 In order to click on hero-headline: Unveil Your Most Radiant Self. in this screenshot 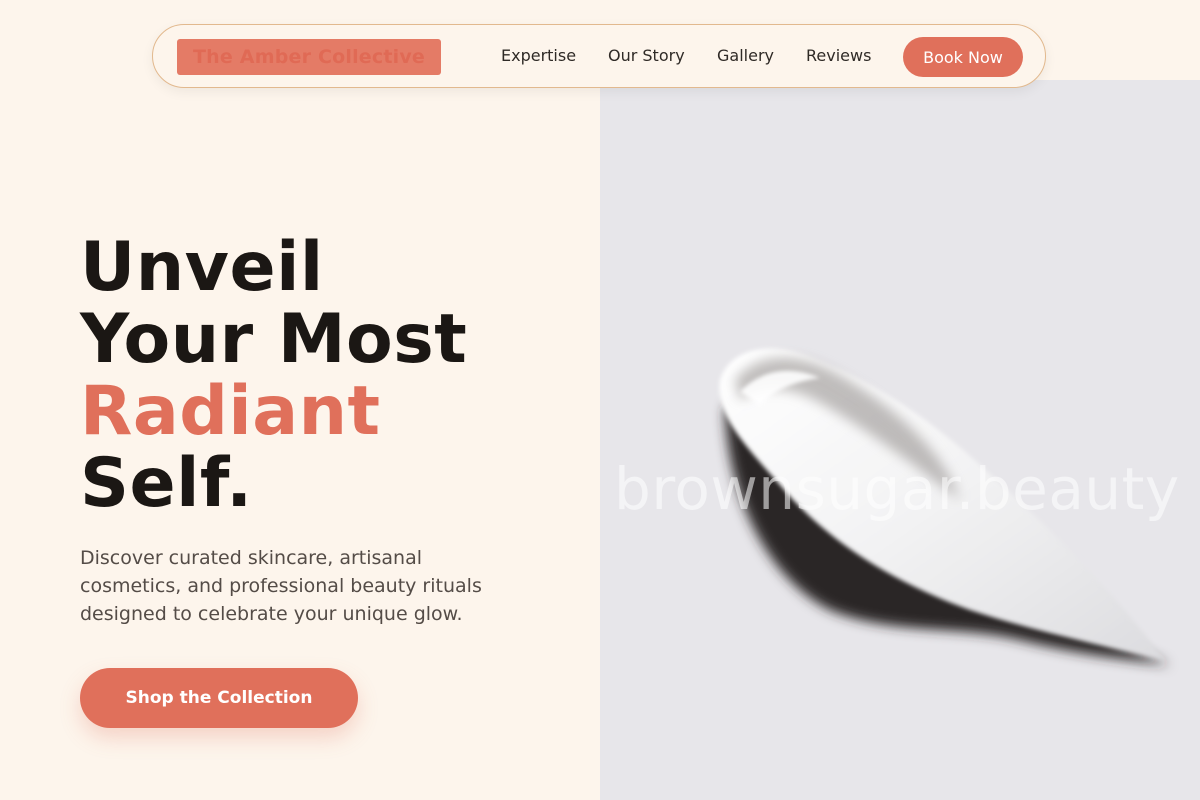, I will do `click(273, 376)`.